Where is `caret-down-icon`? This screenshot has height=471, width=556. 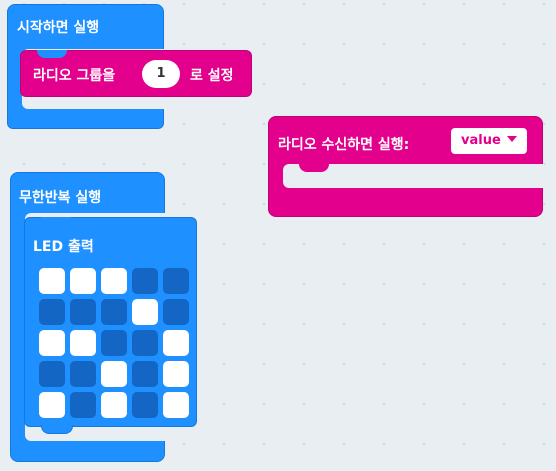
caret-down-icon is located at coordinates (511, 139).